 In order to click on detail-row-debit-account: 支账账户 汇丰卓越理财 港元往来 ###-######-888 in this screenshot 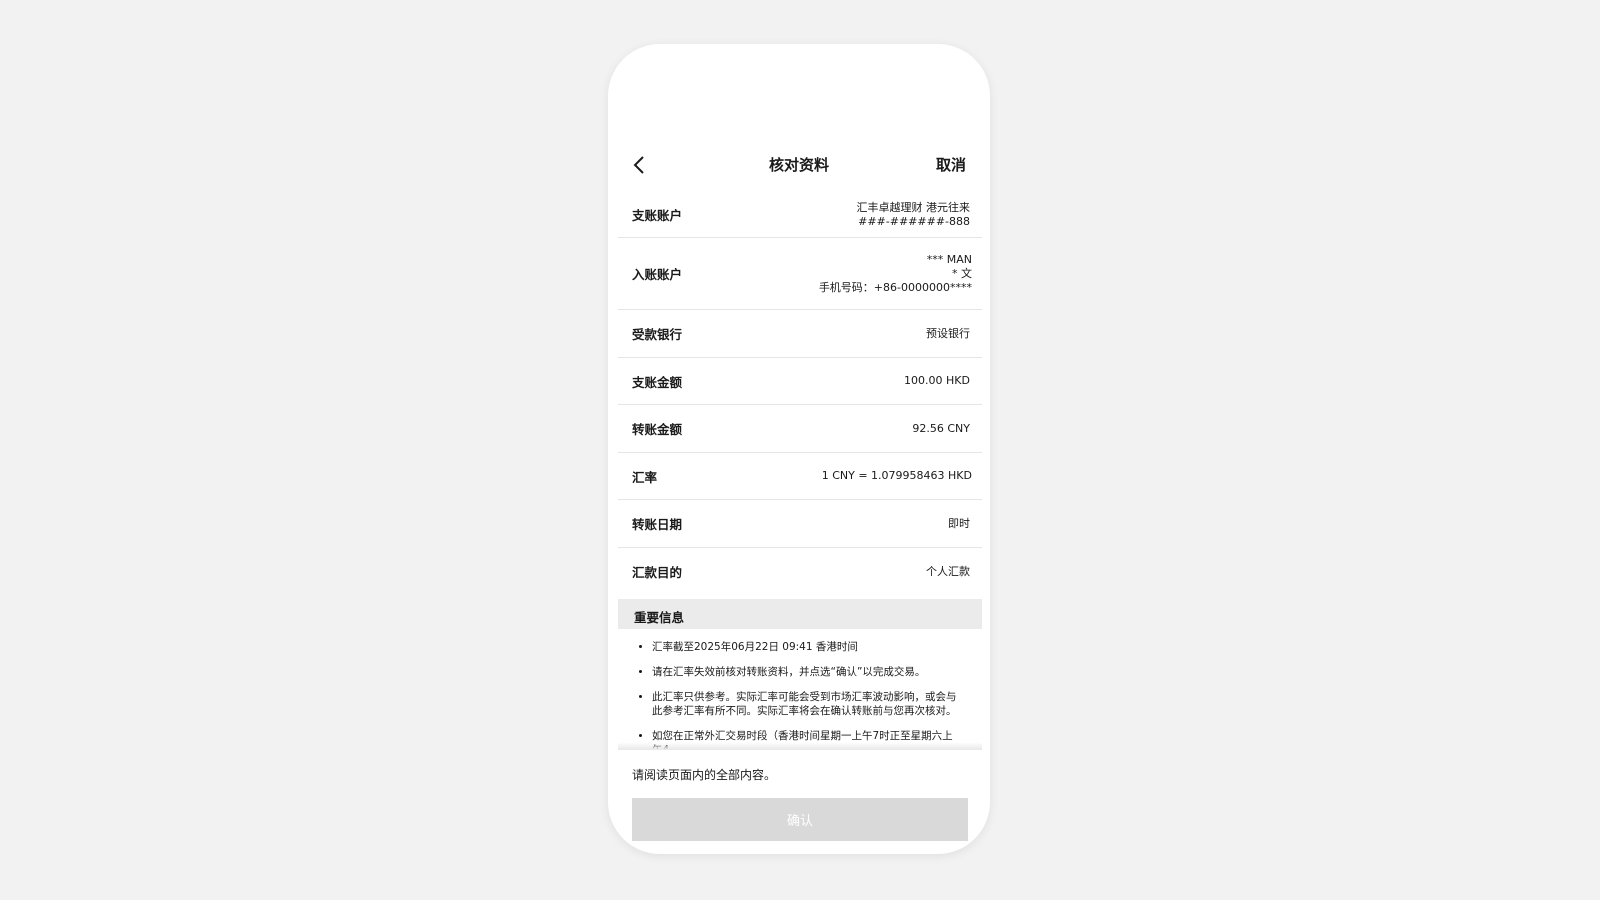, I will do `click(800, 215)`.